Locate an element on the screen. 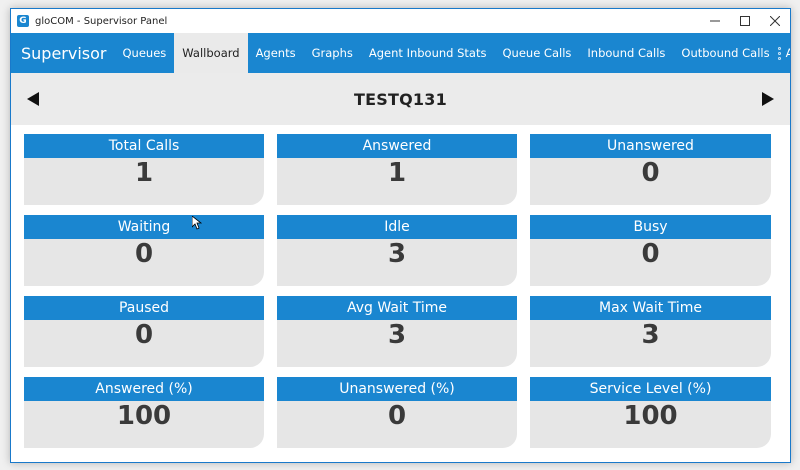 Image resolution: width=800 pixels, height=470 pixels. tab-inbound-calls: Inbound Calls is located at coordinates (626, 53).